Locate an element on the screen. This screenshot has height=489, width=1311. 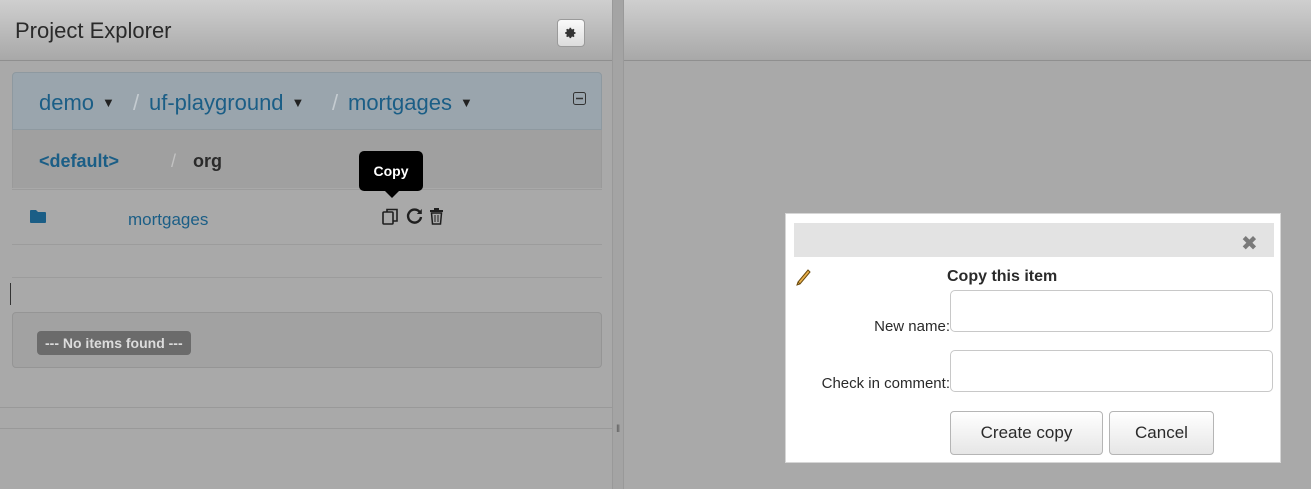
check-in-comment-input is located at coordinates (1111, 371).